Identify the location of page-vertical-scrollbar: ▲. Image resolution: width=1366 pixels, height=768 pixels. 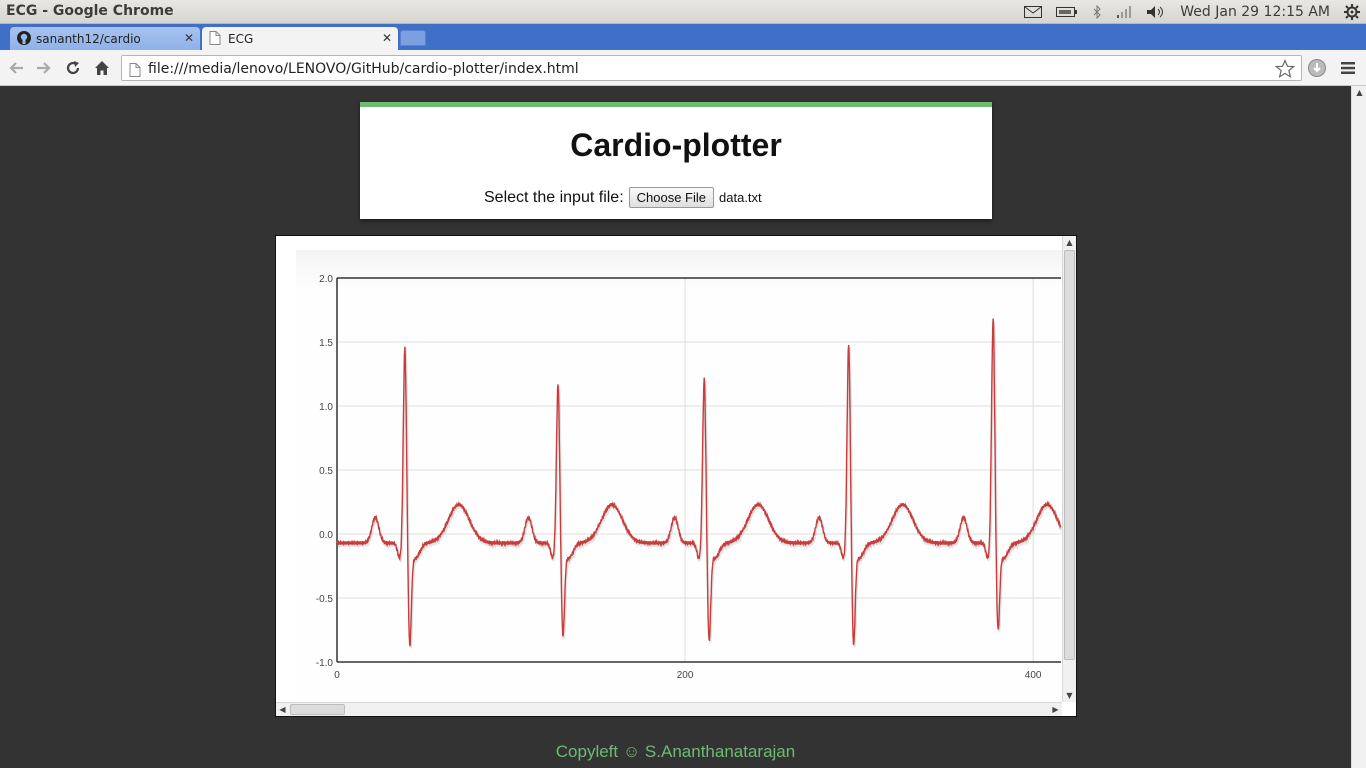
(1358, 427).